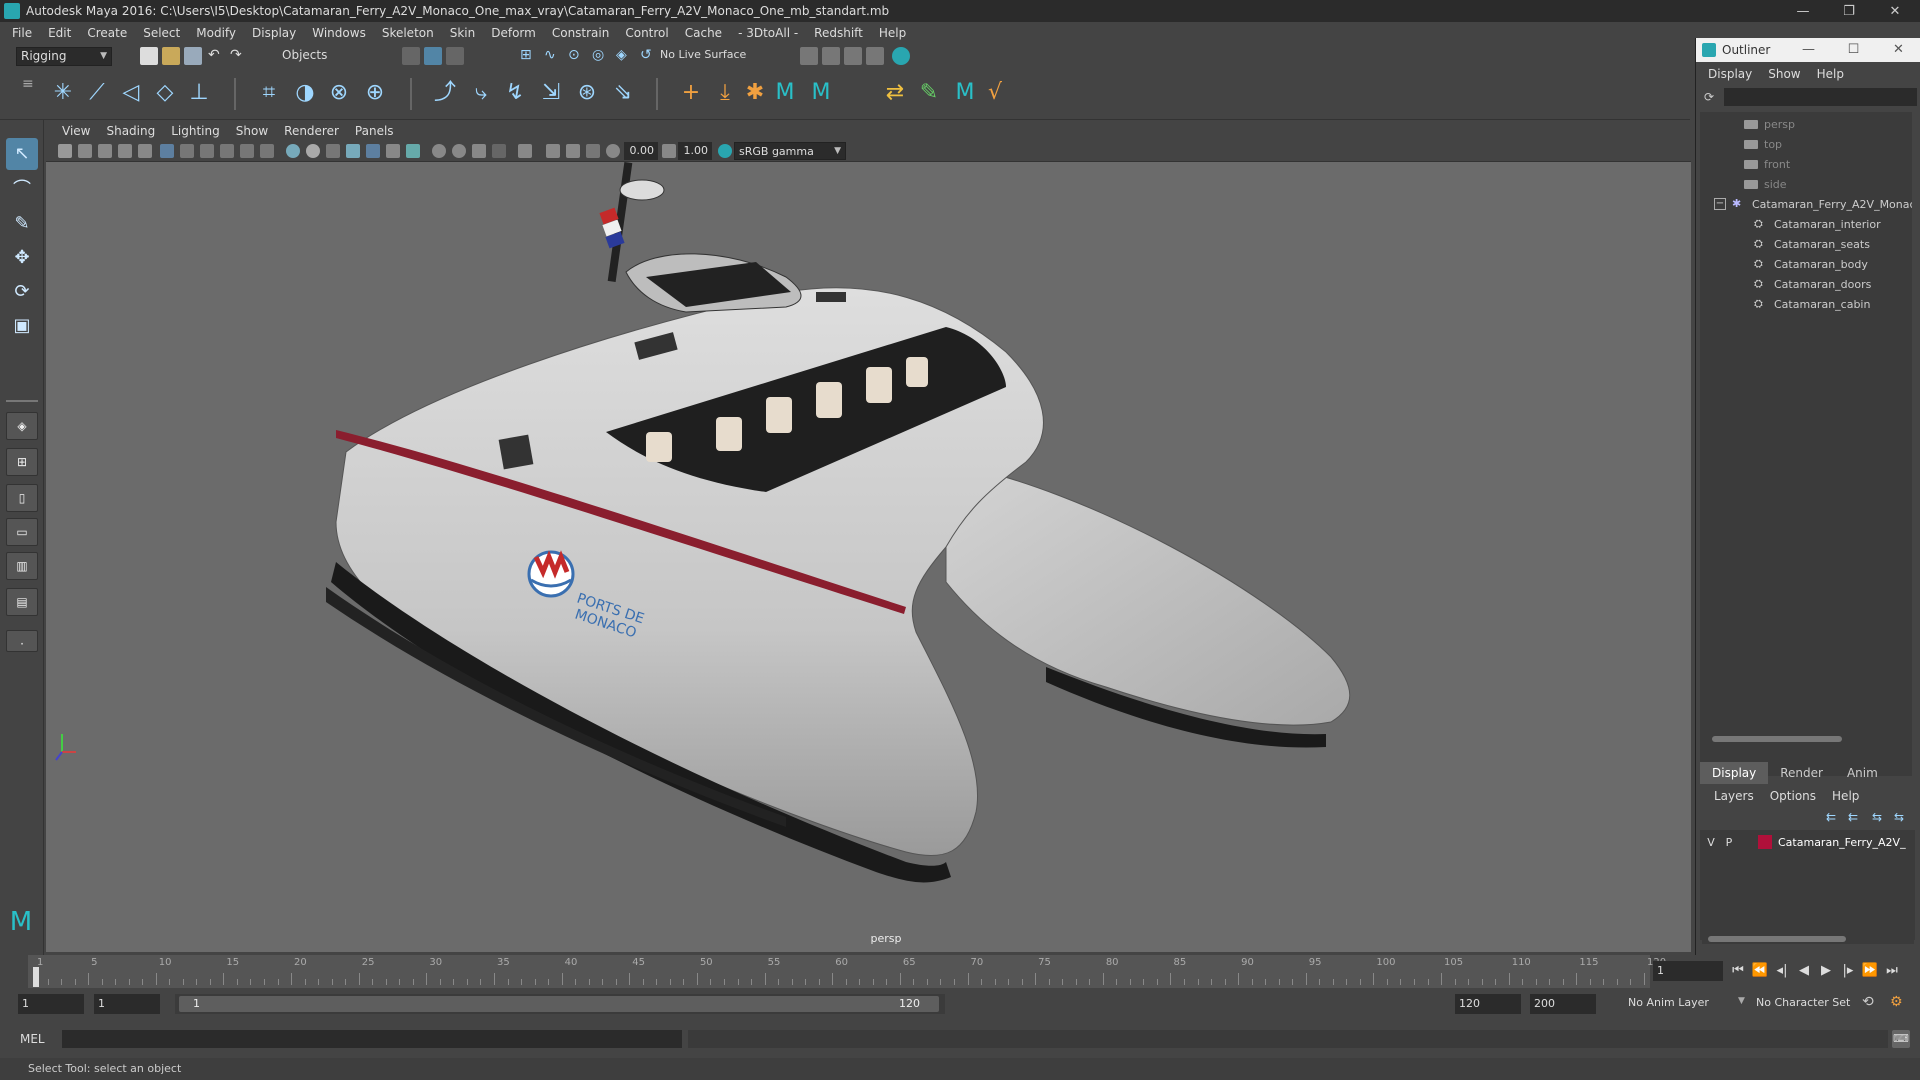 The height and width of the screenshot is (1080, 1920). I want to click on isolate-select-icon, so click(525, 151).